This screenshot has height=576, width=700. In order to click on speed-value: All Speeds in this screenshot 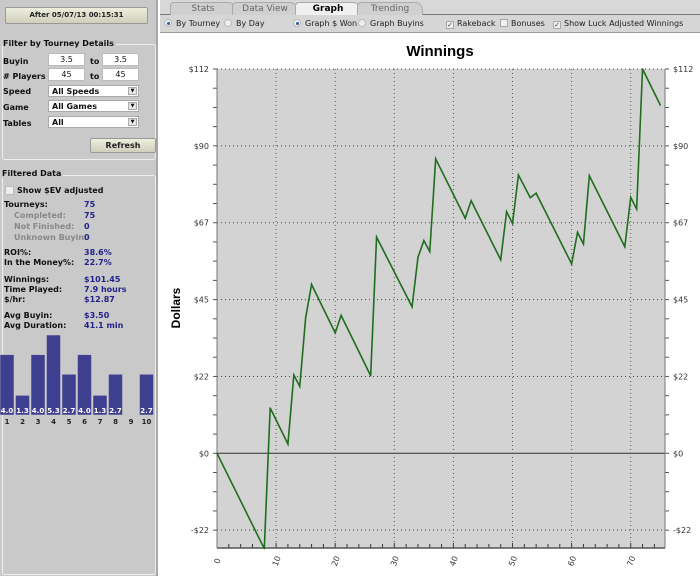, I will do `click(76, 91)`.